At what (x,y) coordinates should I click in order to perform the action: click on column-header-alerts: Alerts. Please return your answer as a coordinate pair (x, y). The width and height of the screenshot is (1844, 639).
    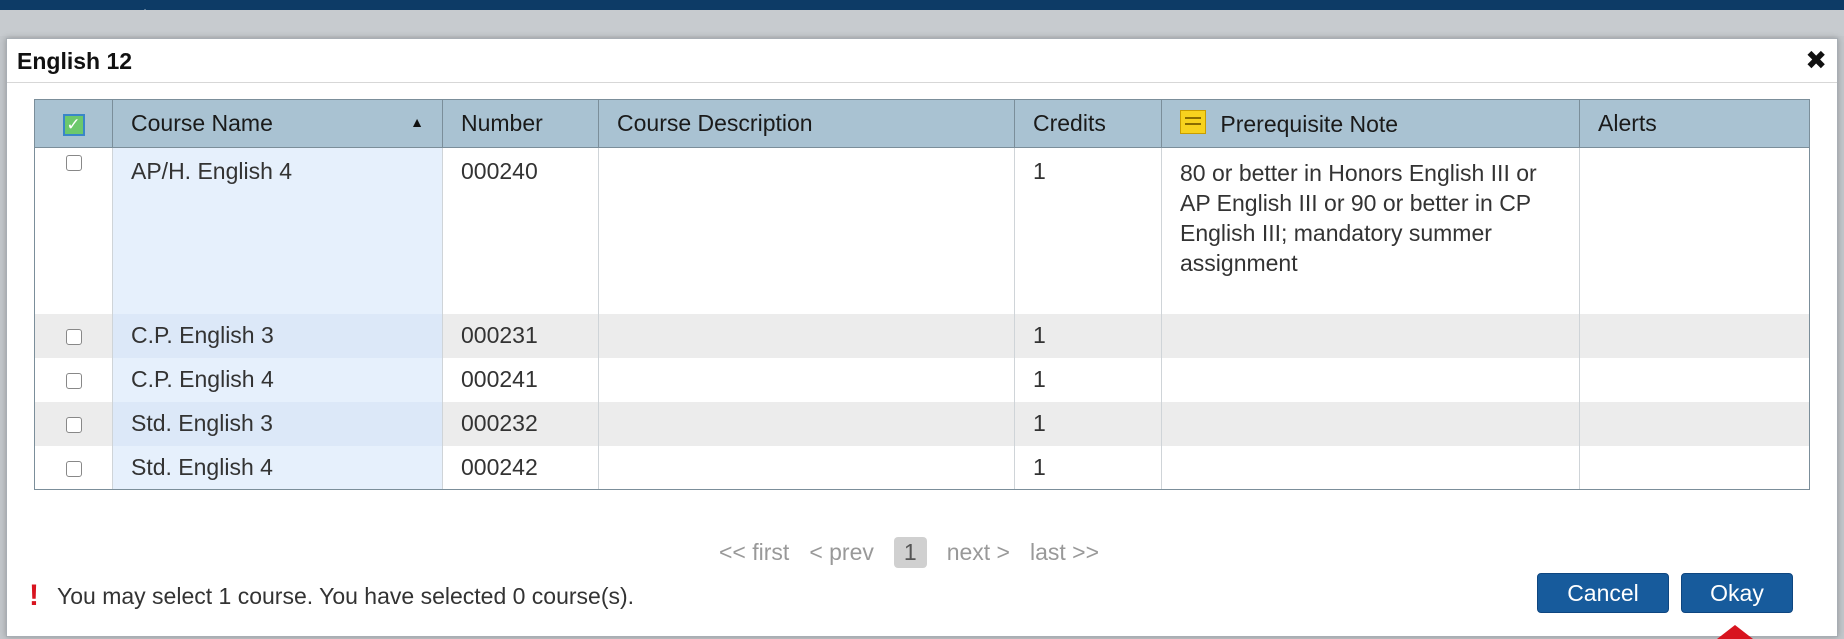
    Looking at the image, I should click on (1694, 123).